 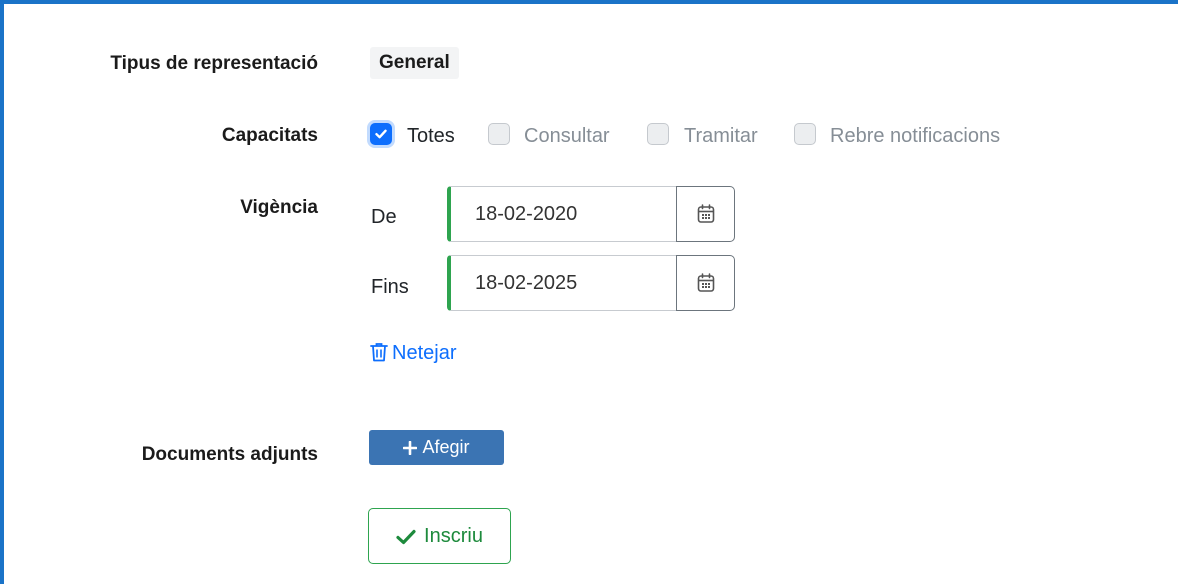 What do you see at coordinates (562, 214) in the screenshot?
I see `from-date-input: 18-02-2020` at bounding box center [562, 214].